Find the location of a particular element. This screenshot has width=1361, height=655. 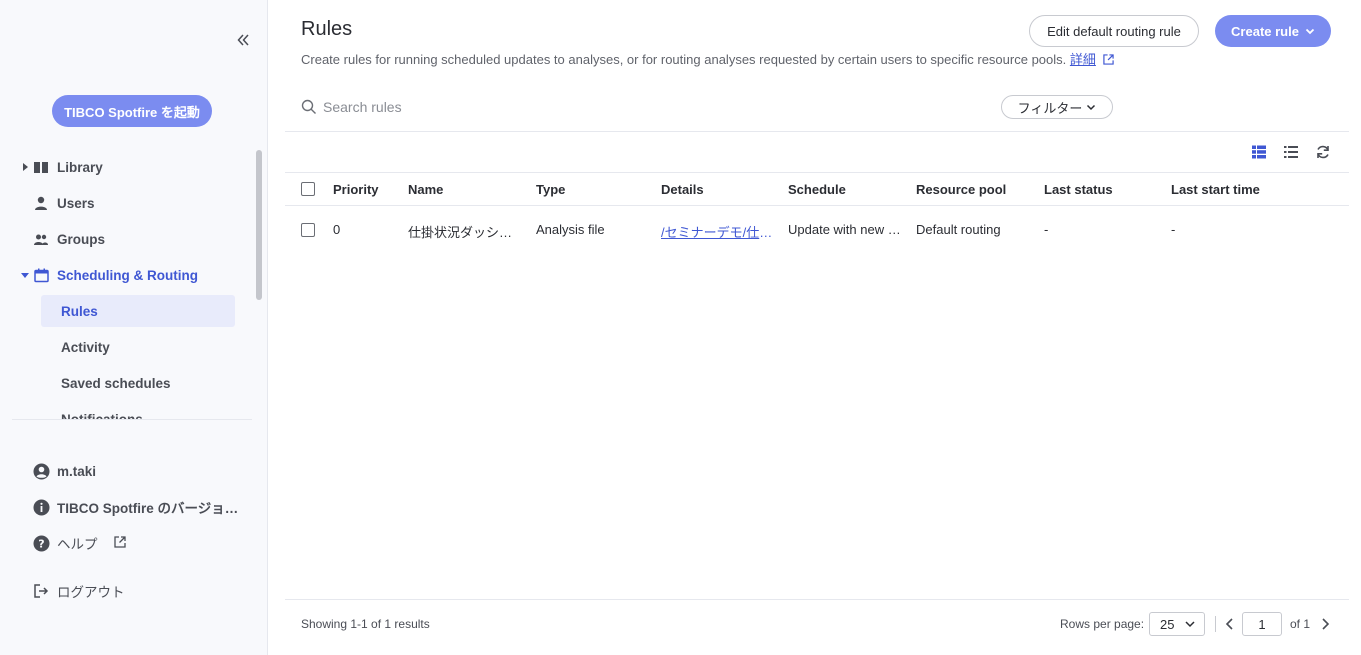

search-bar is located at coordinates (501, 107).